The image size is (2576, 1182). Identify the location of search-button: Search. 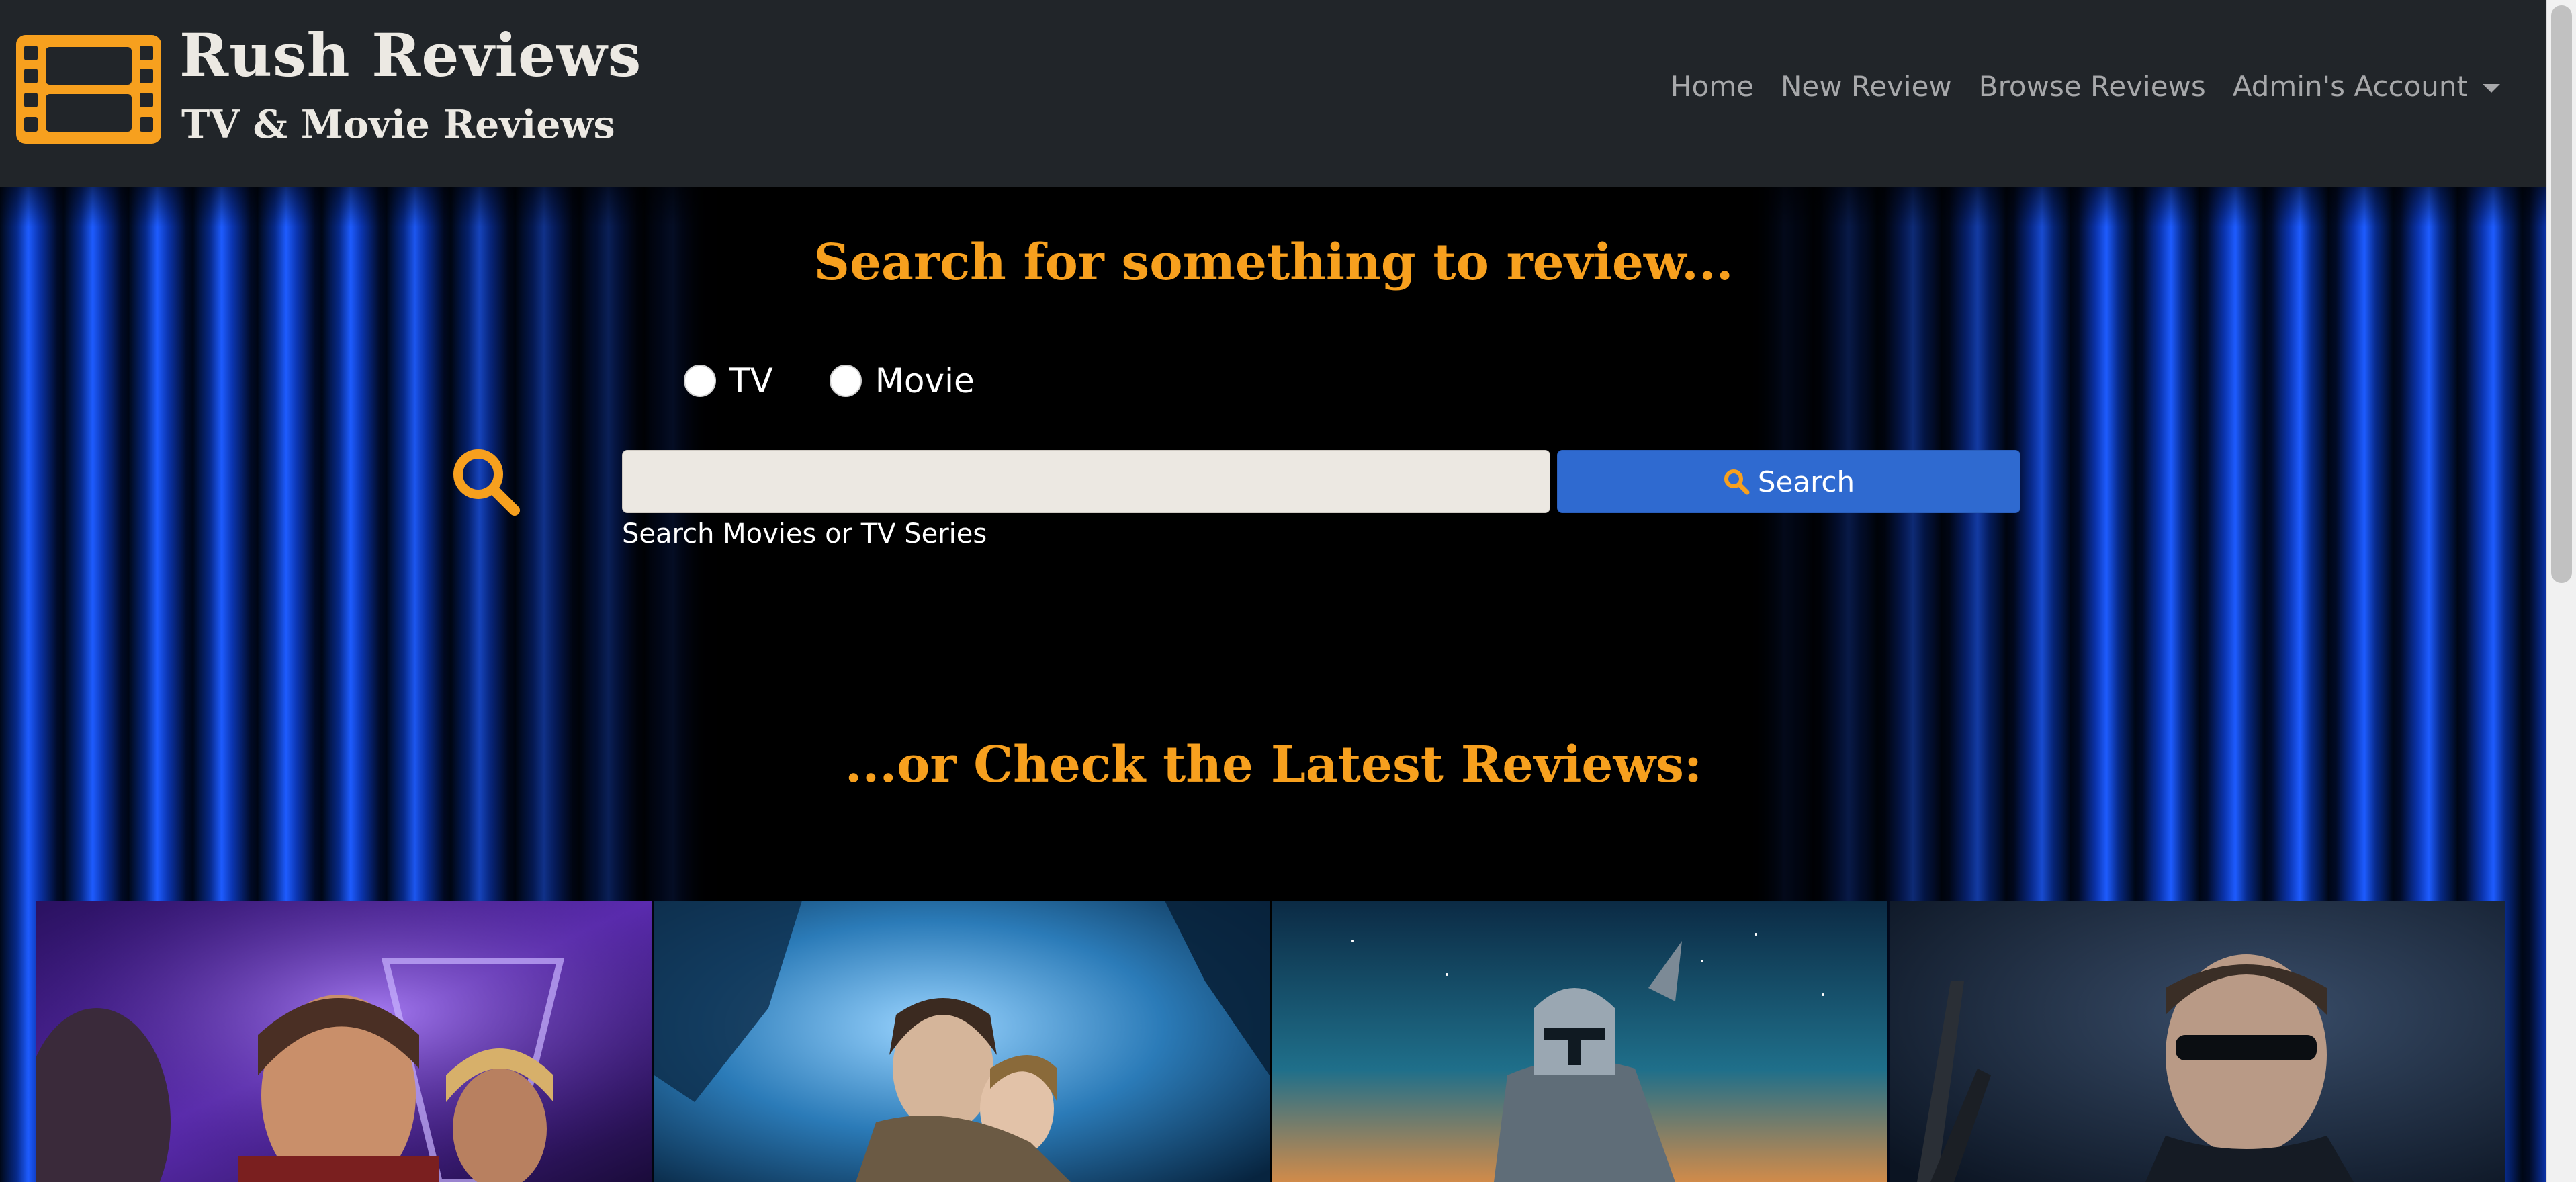
(1789, 482).